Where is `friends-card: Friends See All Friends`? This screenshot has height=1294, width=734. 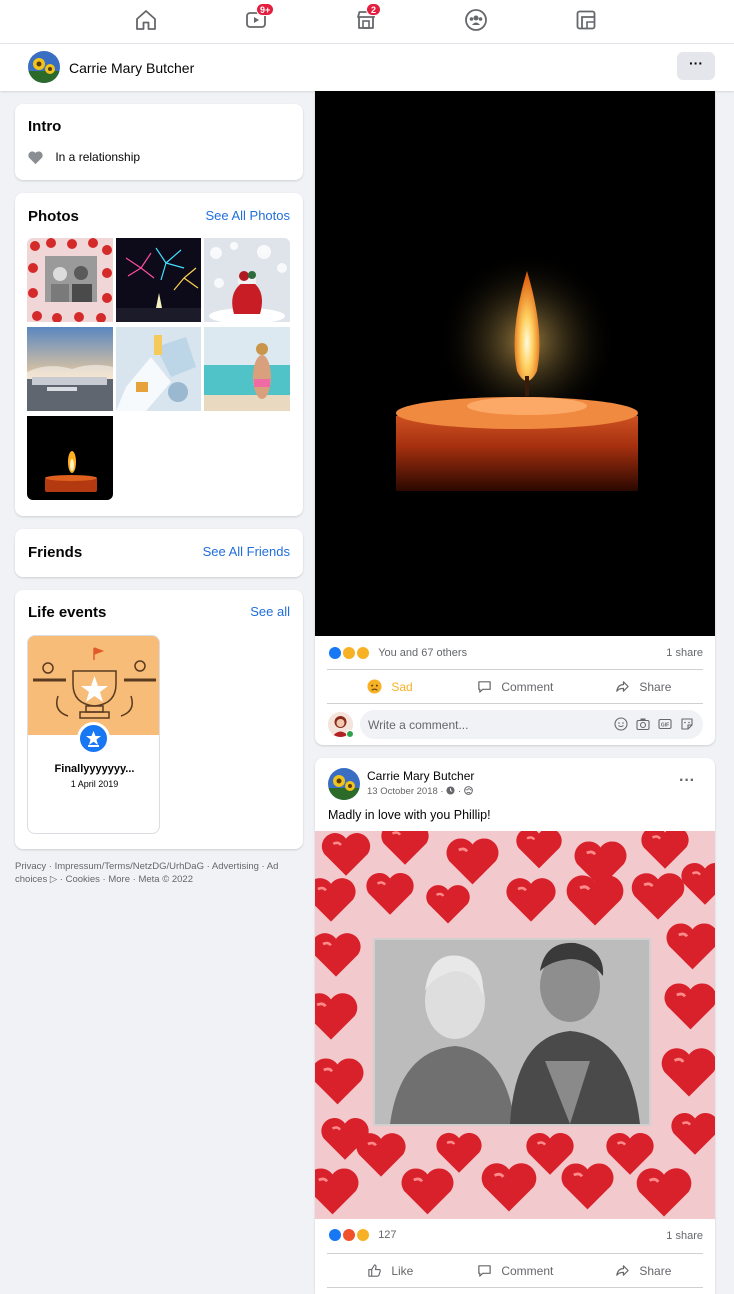
friends-card: Friends See All Friends is located at coordinates (159, 553).